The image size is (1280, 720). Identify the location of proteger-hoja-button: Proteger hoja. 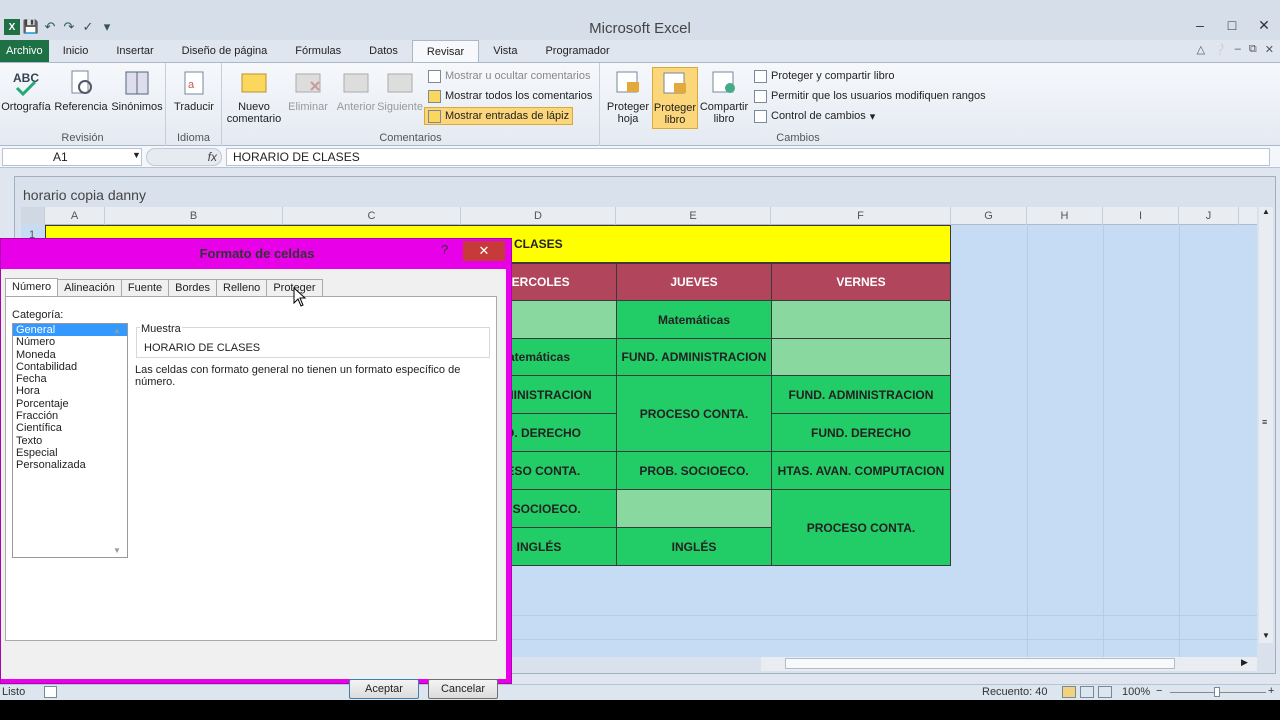
(628, 96).